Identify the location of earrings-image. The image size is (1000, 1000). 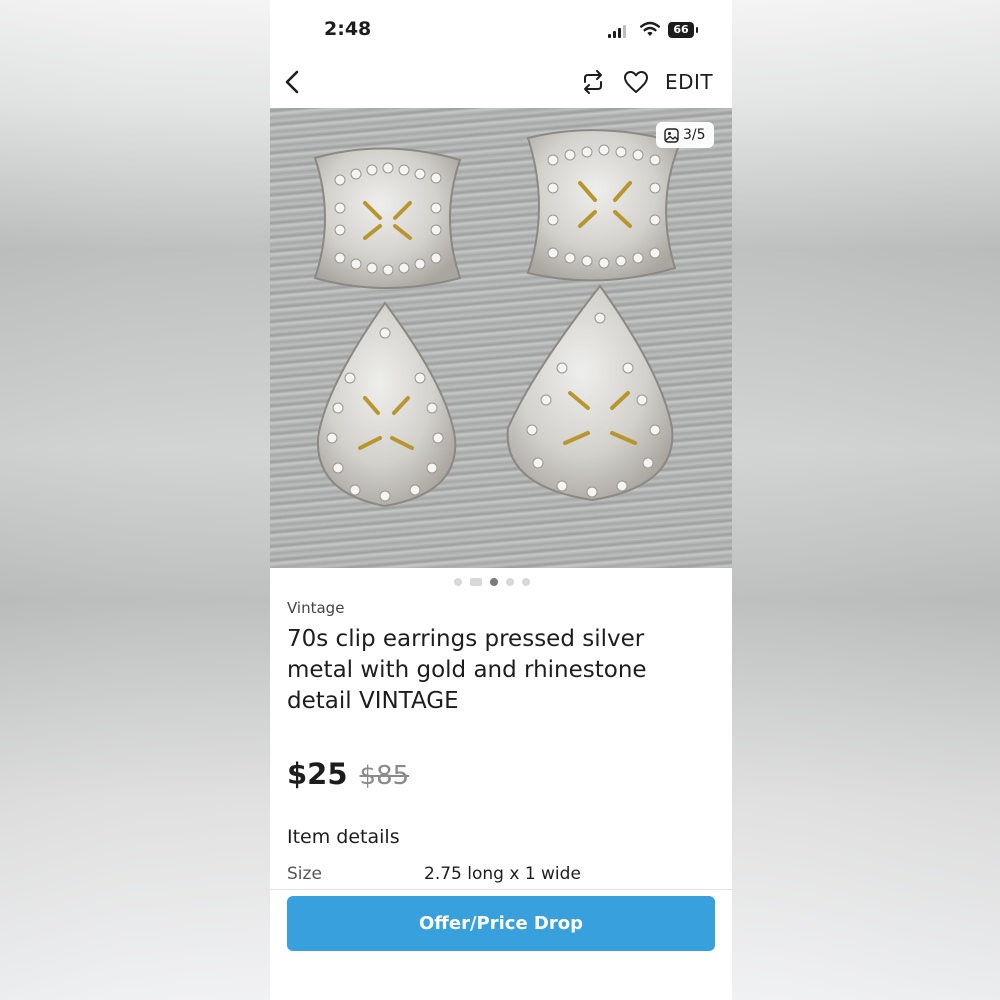
(497, 318).